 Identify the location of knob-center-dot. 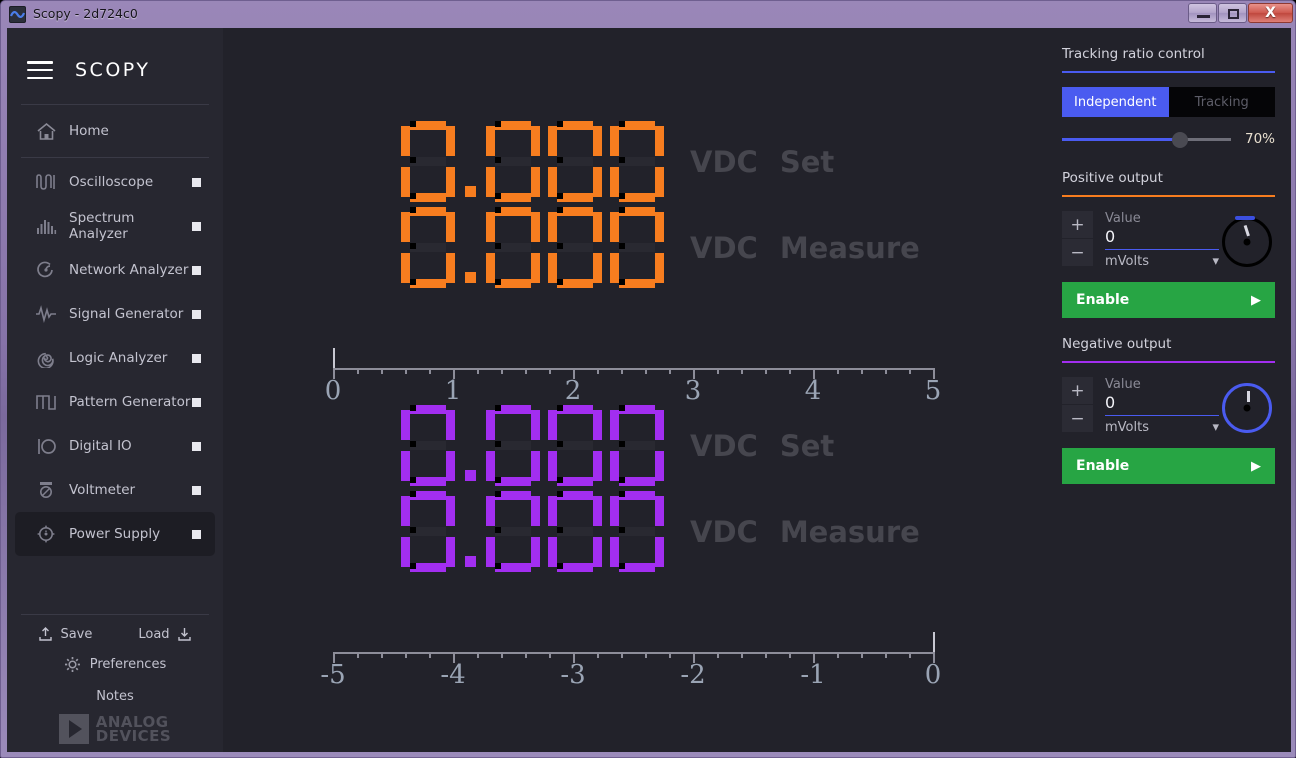
(1247, 408).